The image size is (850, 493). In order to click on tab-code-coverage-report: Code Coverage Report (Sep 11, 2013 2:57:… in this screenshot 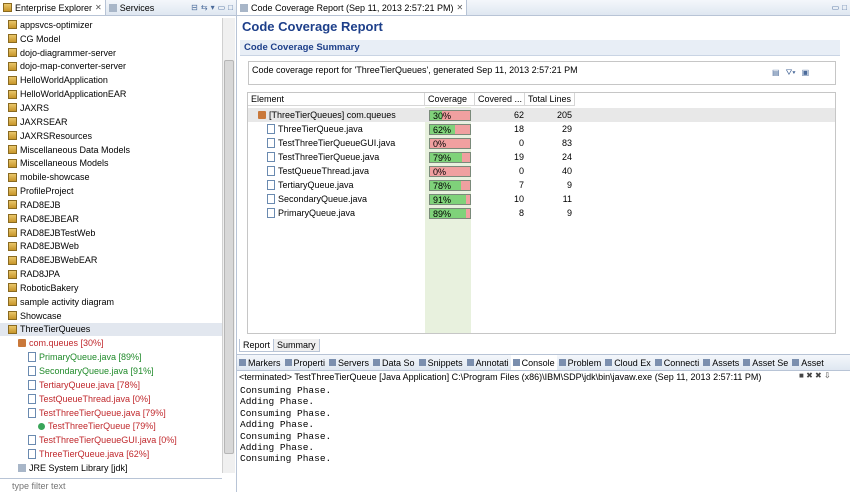, I will do `click(352, 7)`.